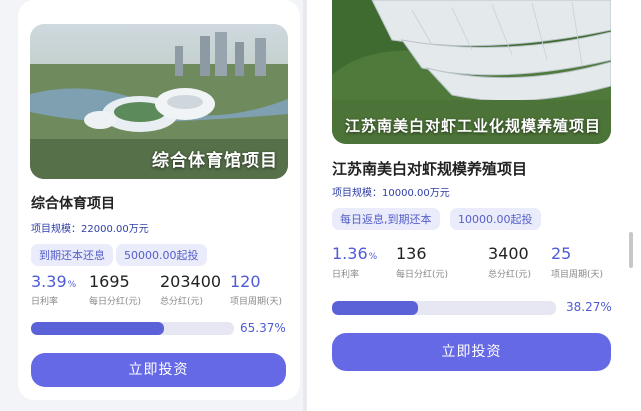 This screenshot has width=641, height=411. What do you see at coordinates (245, 281) in the screenshot?
I see `project-period-value: 120` at bounding box center [245, 281].